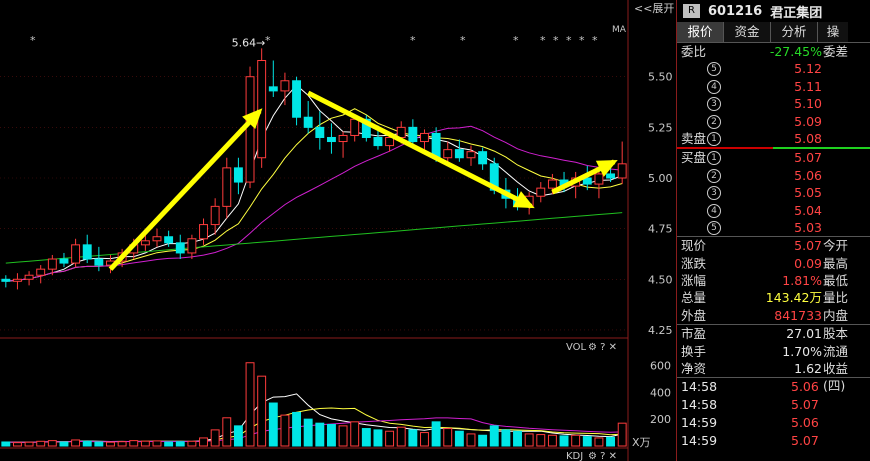 The height and width of the screenshot is (461, 870). Describe the element at coordinates (836, 298) in the screenshot. I see `stat-label-2: 量比` at that location.